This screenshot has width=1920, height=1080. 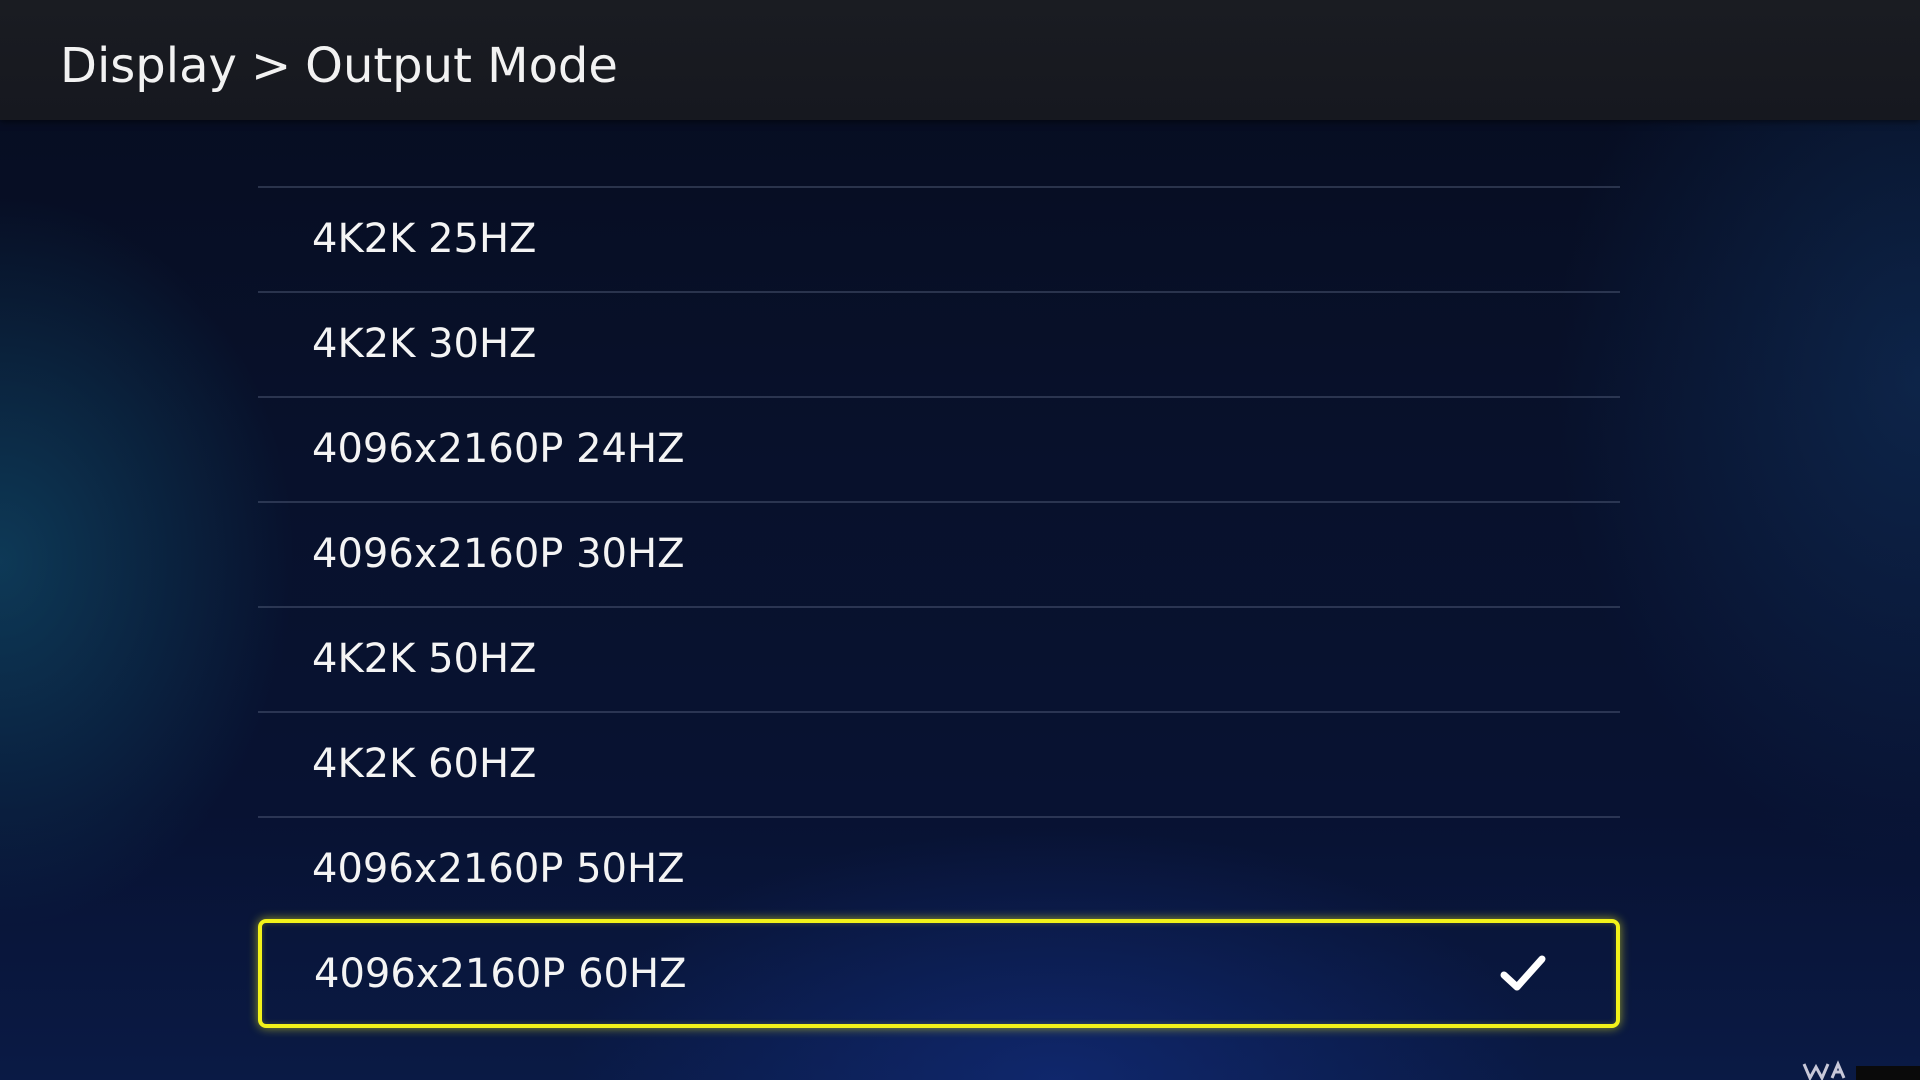 What do you see at coordinates (148, 66) in the screenshot?
I see `breadcrumb-parent: Display` at bounding box center [148, 66].